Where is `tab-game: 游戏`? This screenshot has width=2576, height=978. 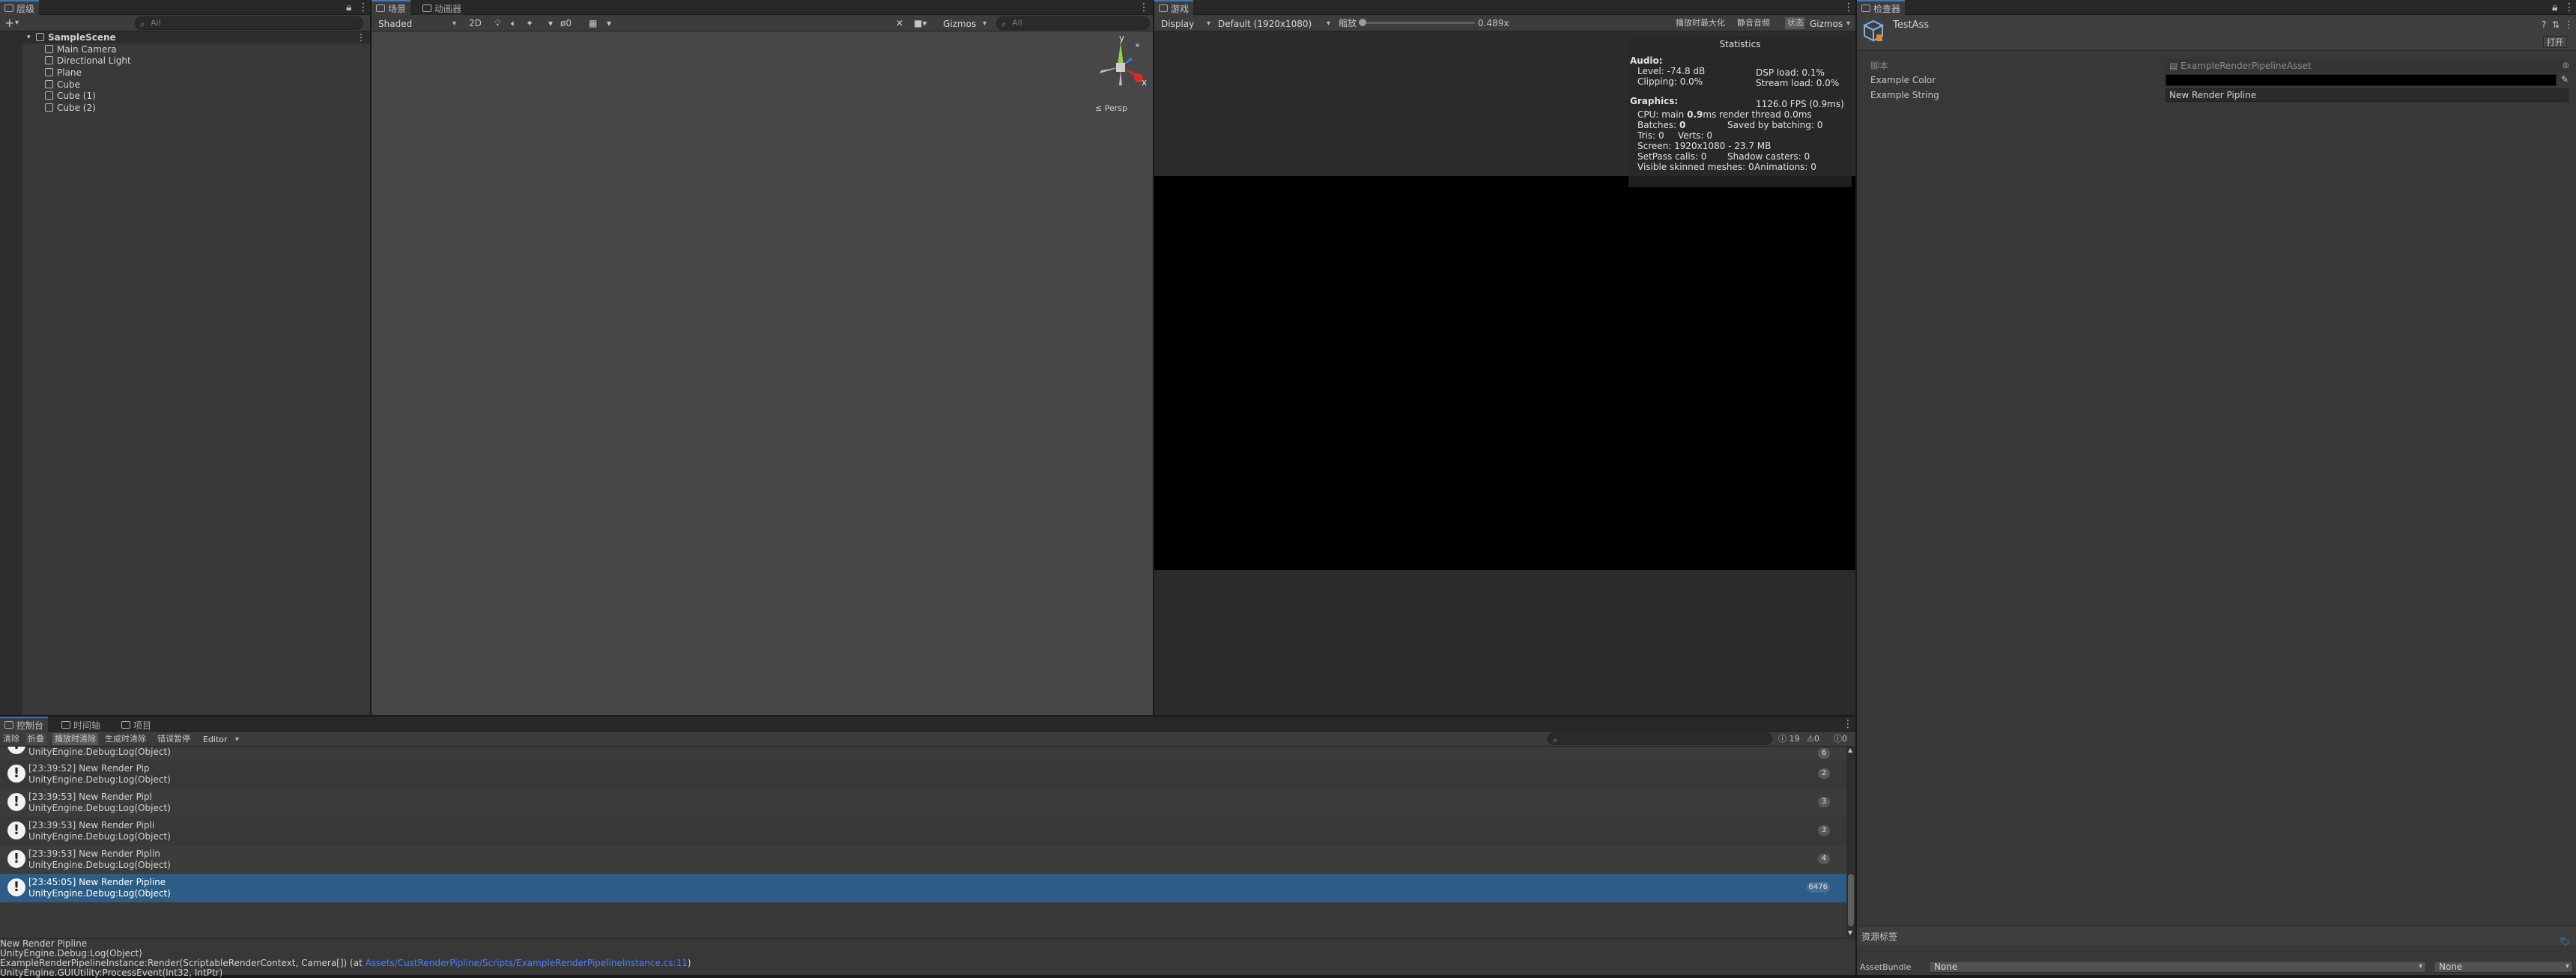
tab-game: 游戏 is located at coordinates (1174, 7).